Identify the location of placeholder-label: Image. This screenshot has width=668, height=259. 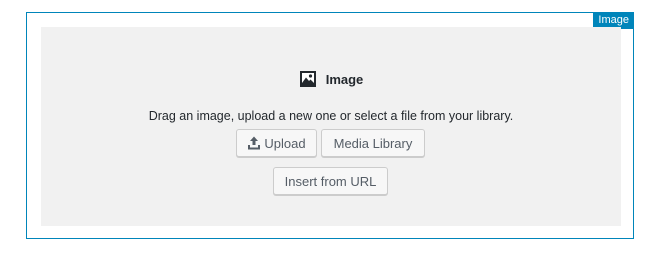
(331, 79).